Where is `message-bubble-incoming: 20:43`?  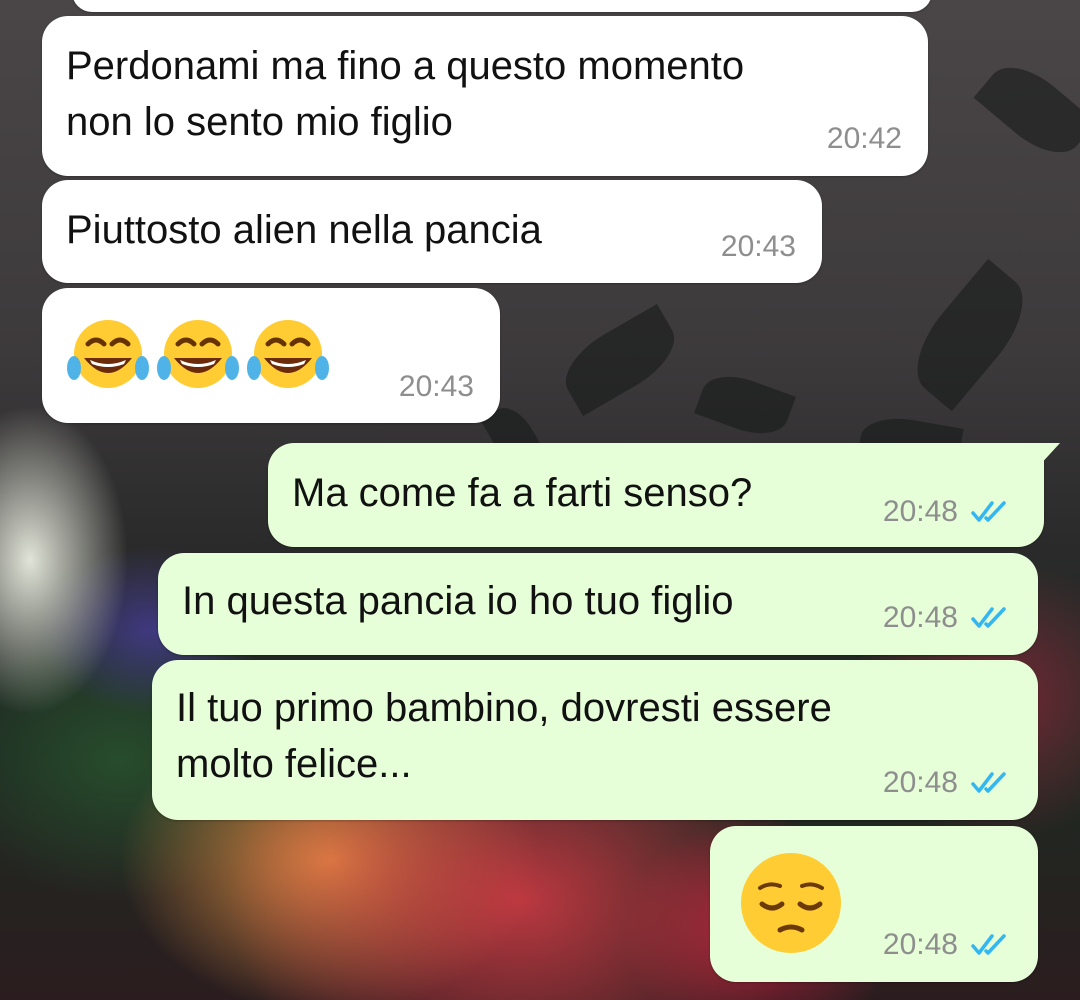
message-bubble-incoming: 20:43 is located at coordinates (271, 355).